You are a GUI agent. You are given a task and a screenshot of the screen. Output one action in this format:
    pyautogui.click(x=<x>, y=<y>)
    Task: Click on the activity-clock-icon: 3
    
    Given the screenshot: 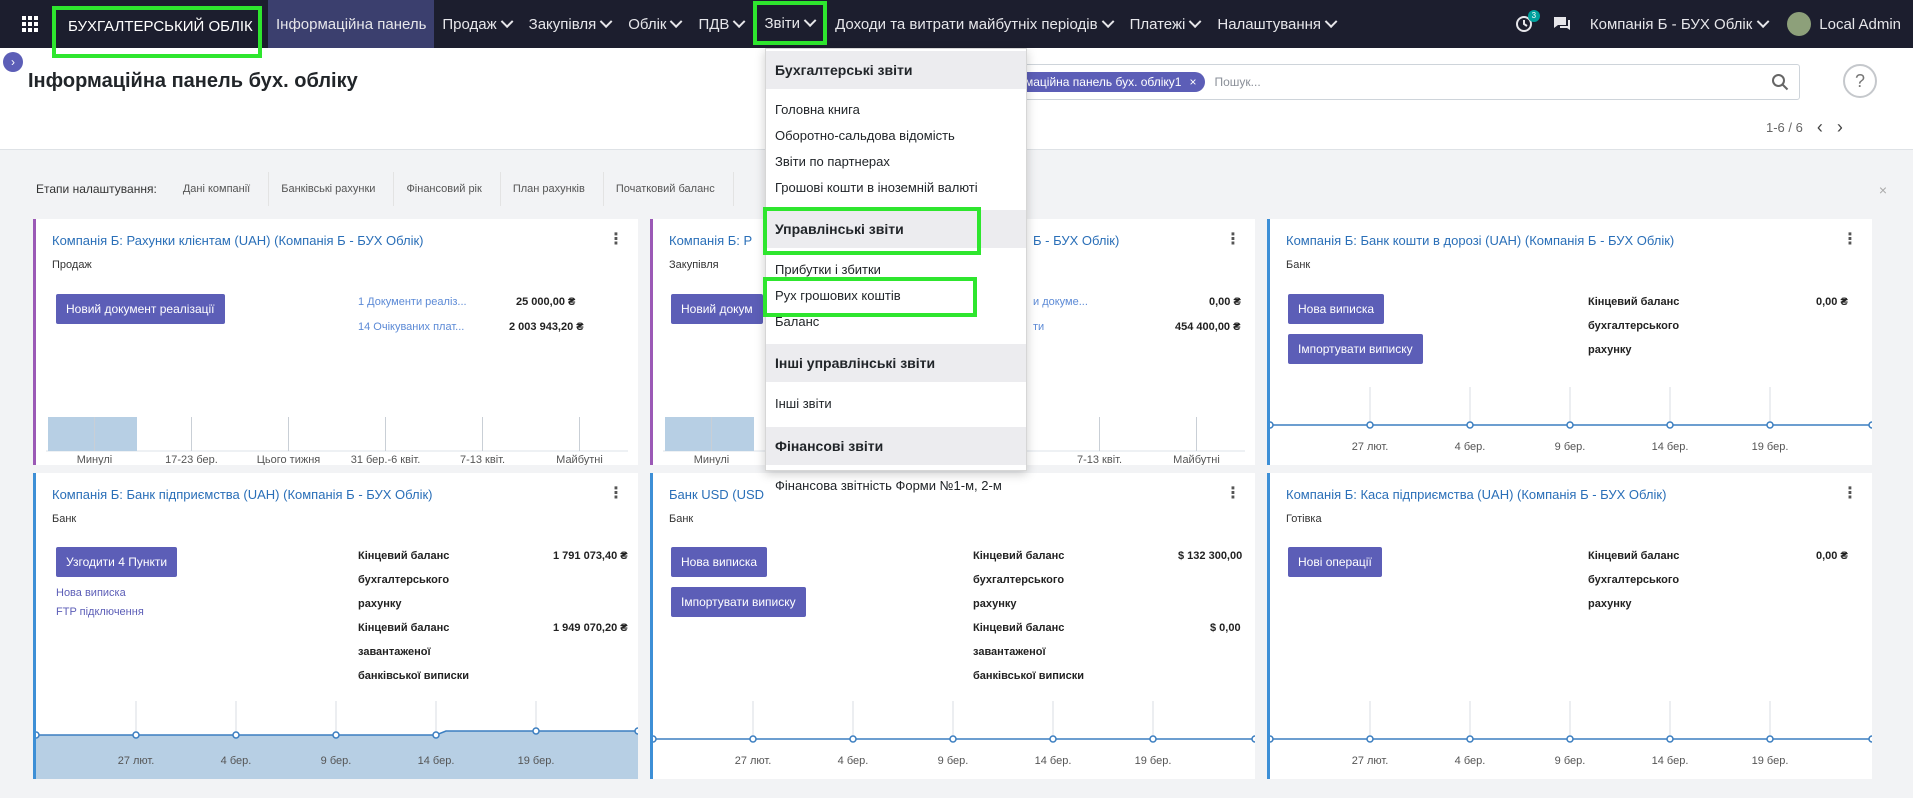 What is the action you would take?
    pyautogui.click(x=1527, y=22)
    